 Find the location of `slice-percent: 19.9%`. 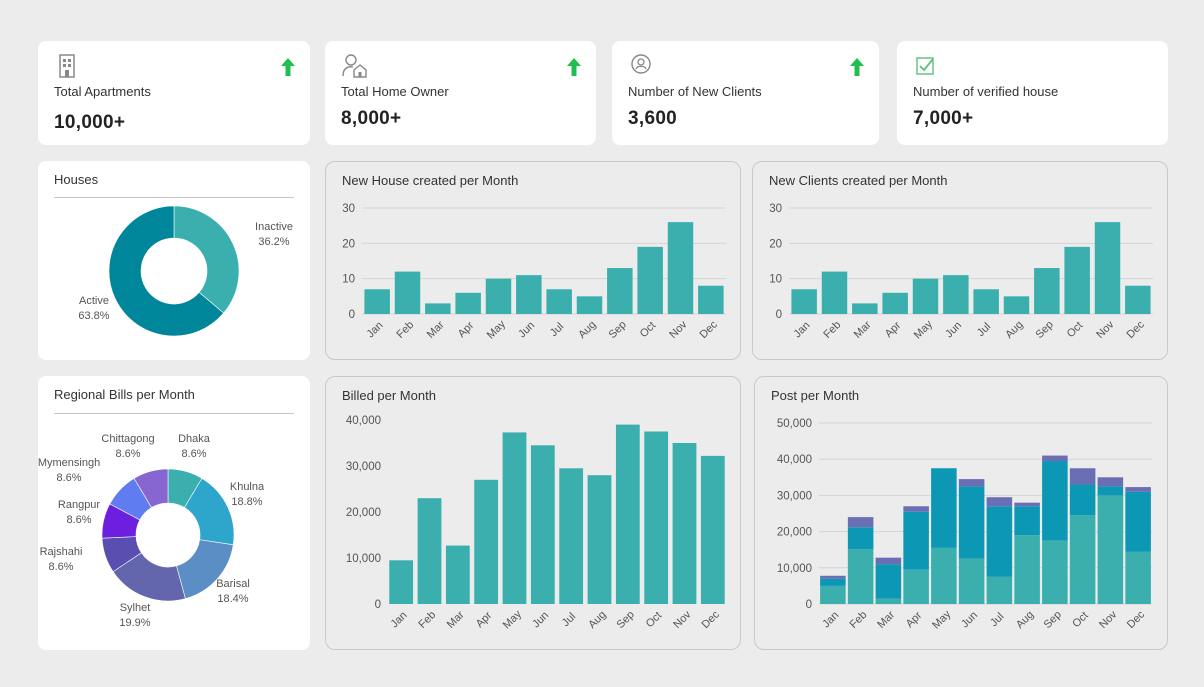

slice-percent: 19.9% is located at coordinates (134, 623).